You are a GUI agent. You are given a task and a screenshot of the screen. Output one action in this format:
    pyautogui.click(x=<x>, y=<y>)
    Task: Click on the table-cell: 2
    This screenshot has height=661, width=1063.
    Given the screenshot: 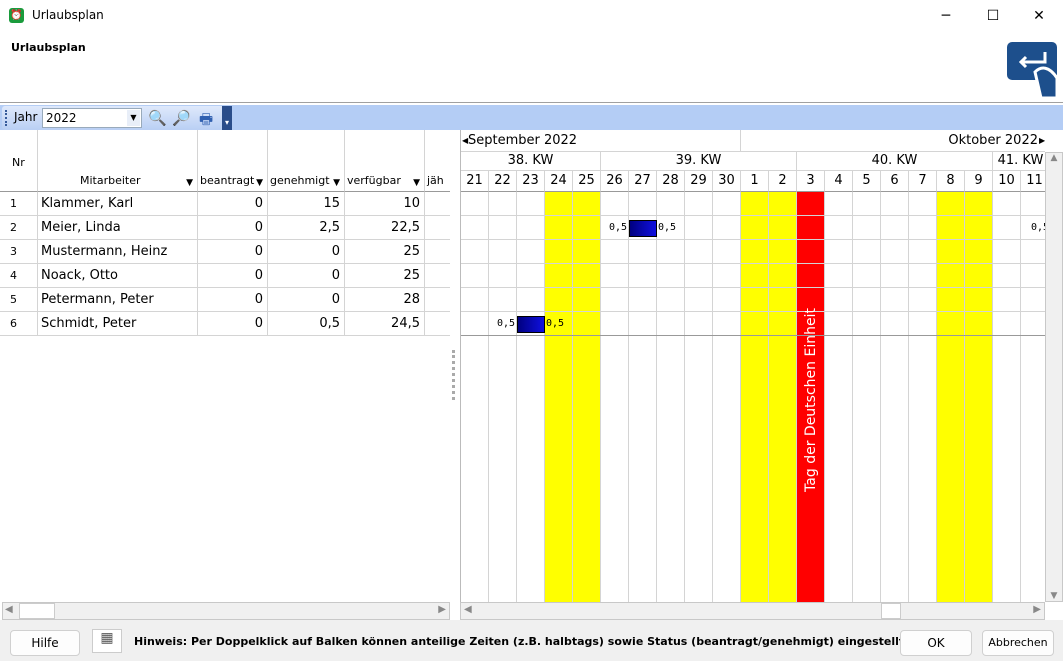 What is the action you would take?
    pyautogui.click(x=19, y=228)
    